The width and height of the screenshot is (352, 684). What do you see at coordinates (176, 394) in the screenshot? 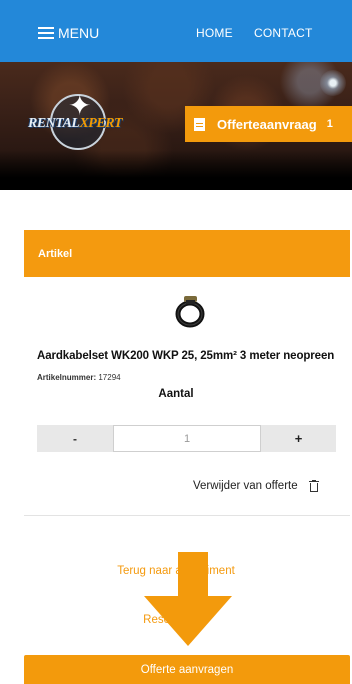
I see `quantity-label: Aantal` at bounding box center [176, 394].